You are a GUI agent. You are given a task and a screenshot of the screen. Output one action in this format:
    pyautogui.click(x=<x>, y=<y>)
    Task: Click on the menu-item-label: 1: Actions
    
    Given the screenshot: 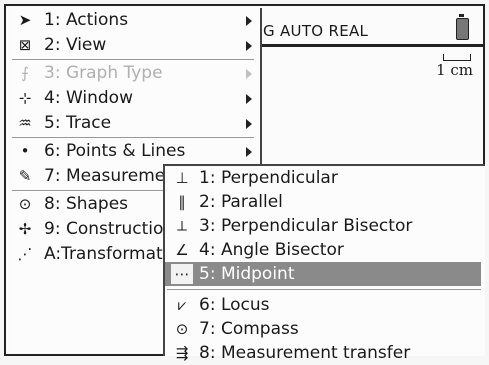 What is the action you would take?
    pyautogui.click(x=86, y=20)
    